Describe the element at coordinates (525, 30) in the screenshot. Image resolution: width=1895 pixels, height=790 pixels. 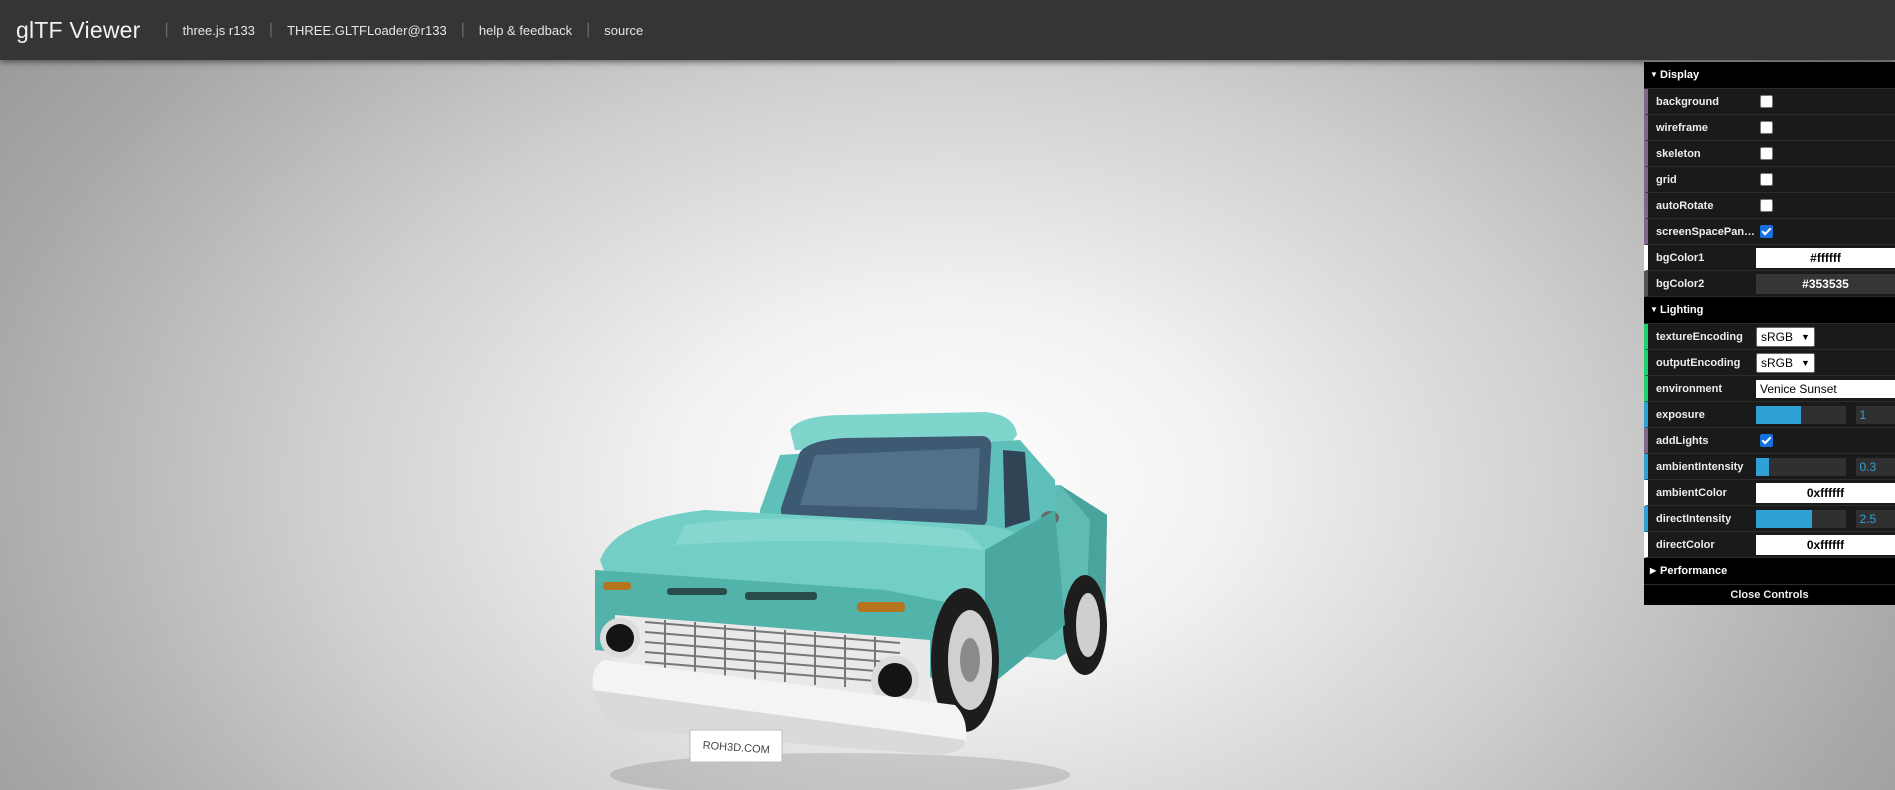
I see `nav-link-help-feedback: help & feedback` at that location.